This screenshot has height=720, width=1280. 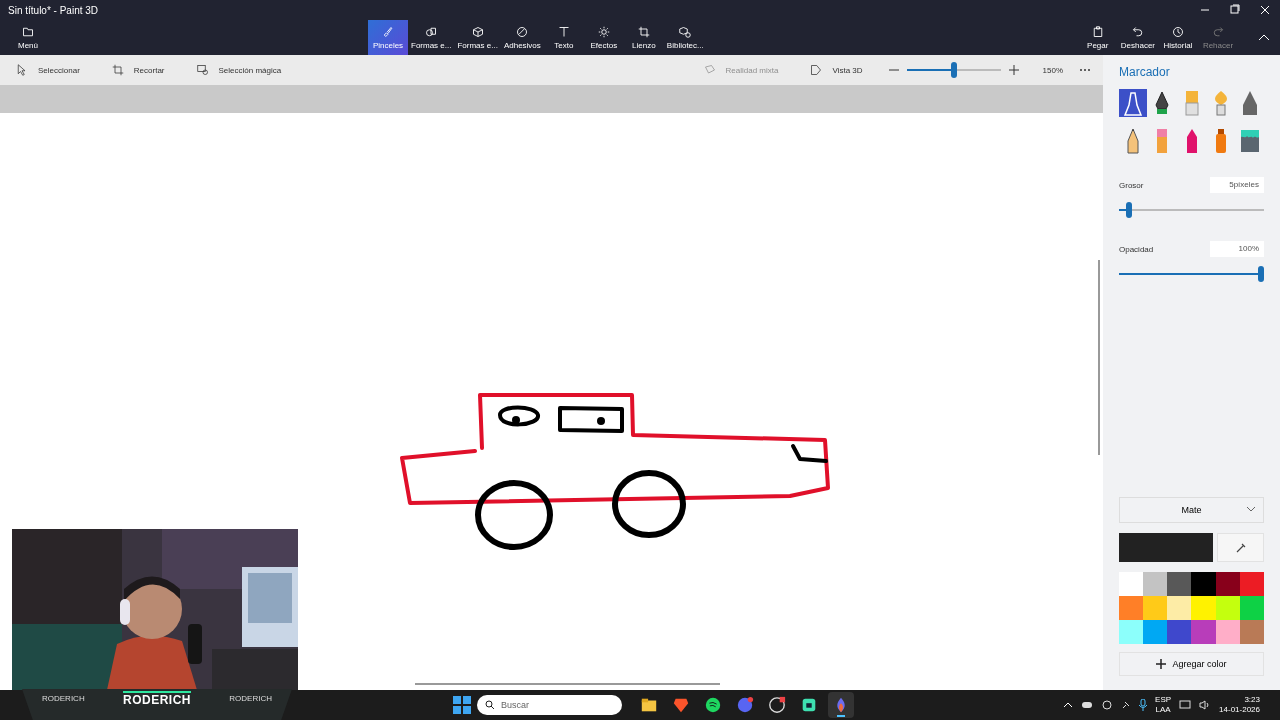 I want to click on language-label: LAA, so click(x=1163, y=710).